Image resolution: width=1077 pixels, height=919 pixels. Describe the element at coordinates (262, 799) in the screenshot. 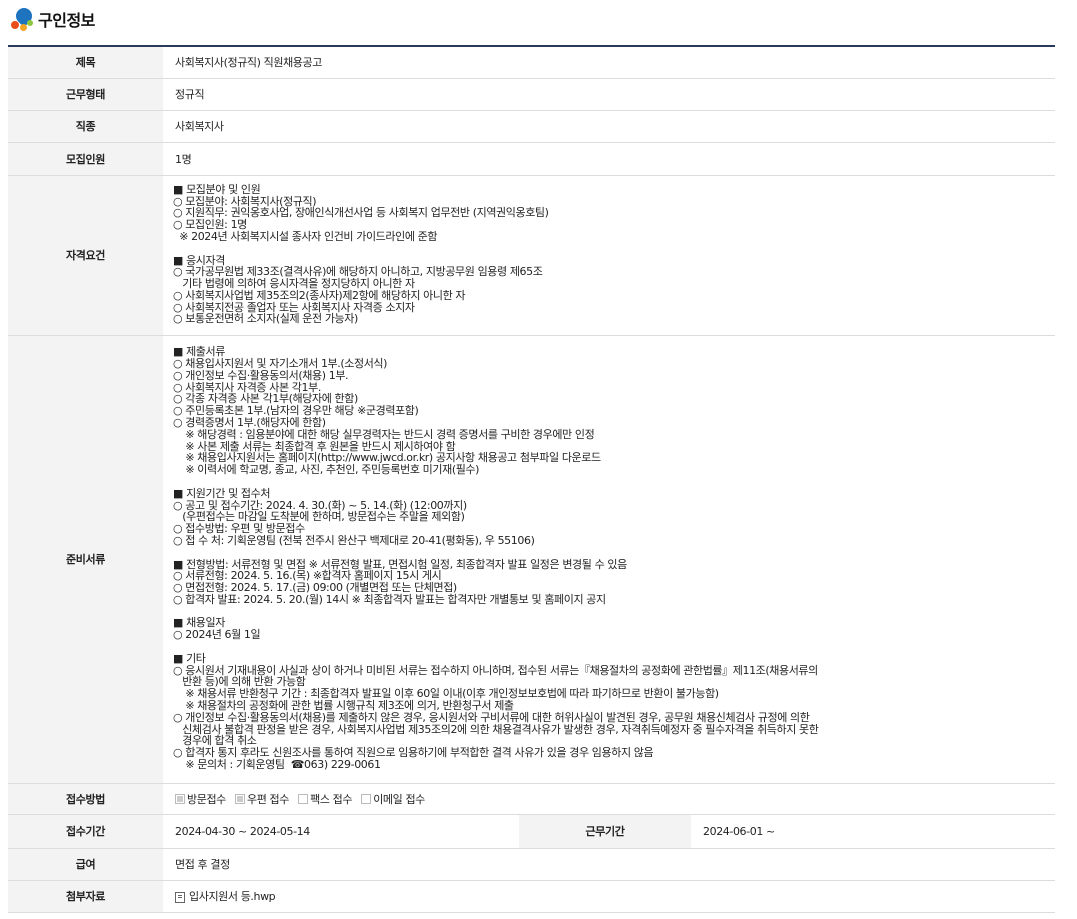

I see `method-option-mail: 우편 접수` at that location.